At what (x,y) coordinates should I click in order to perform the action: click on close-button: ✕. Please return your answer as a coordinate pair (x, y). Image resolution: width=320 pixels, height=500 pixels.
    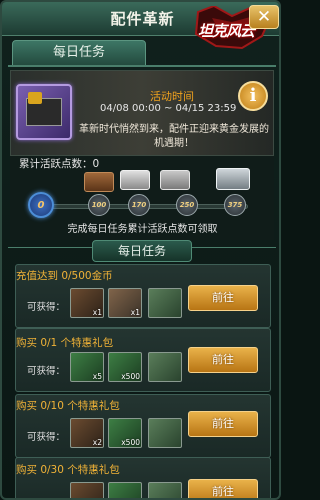
    Looking at the image, I should click on (264, 17).